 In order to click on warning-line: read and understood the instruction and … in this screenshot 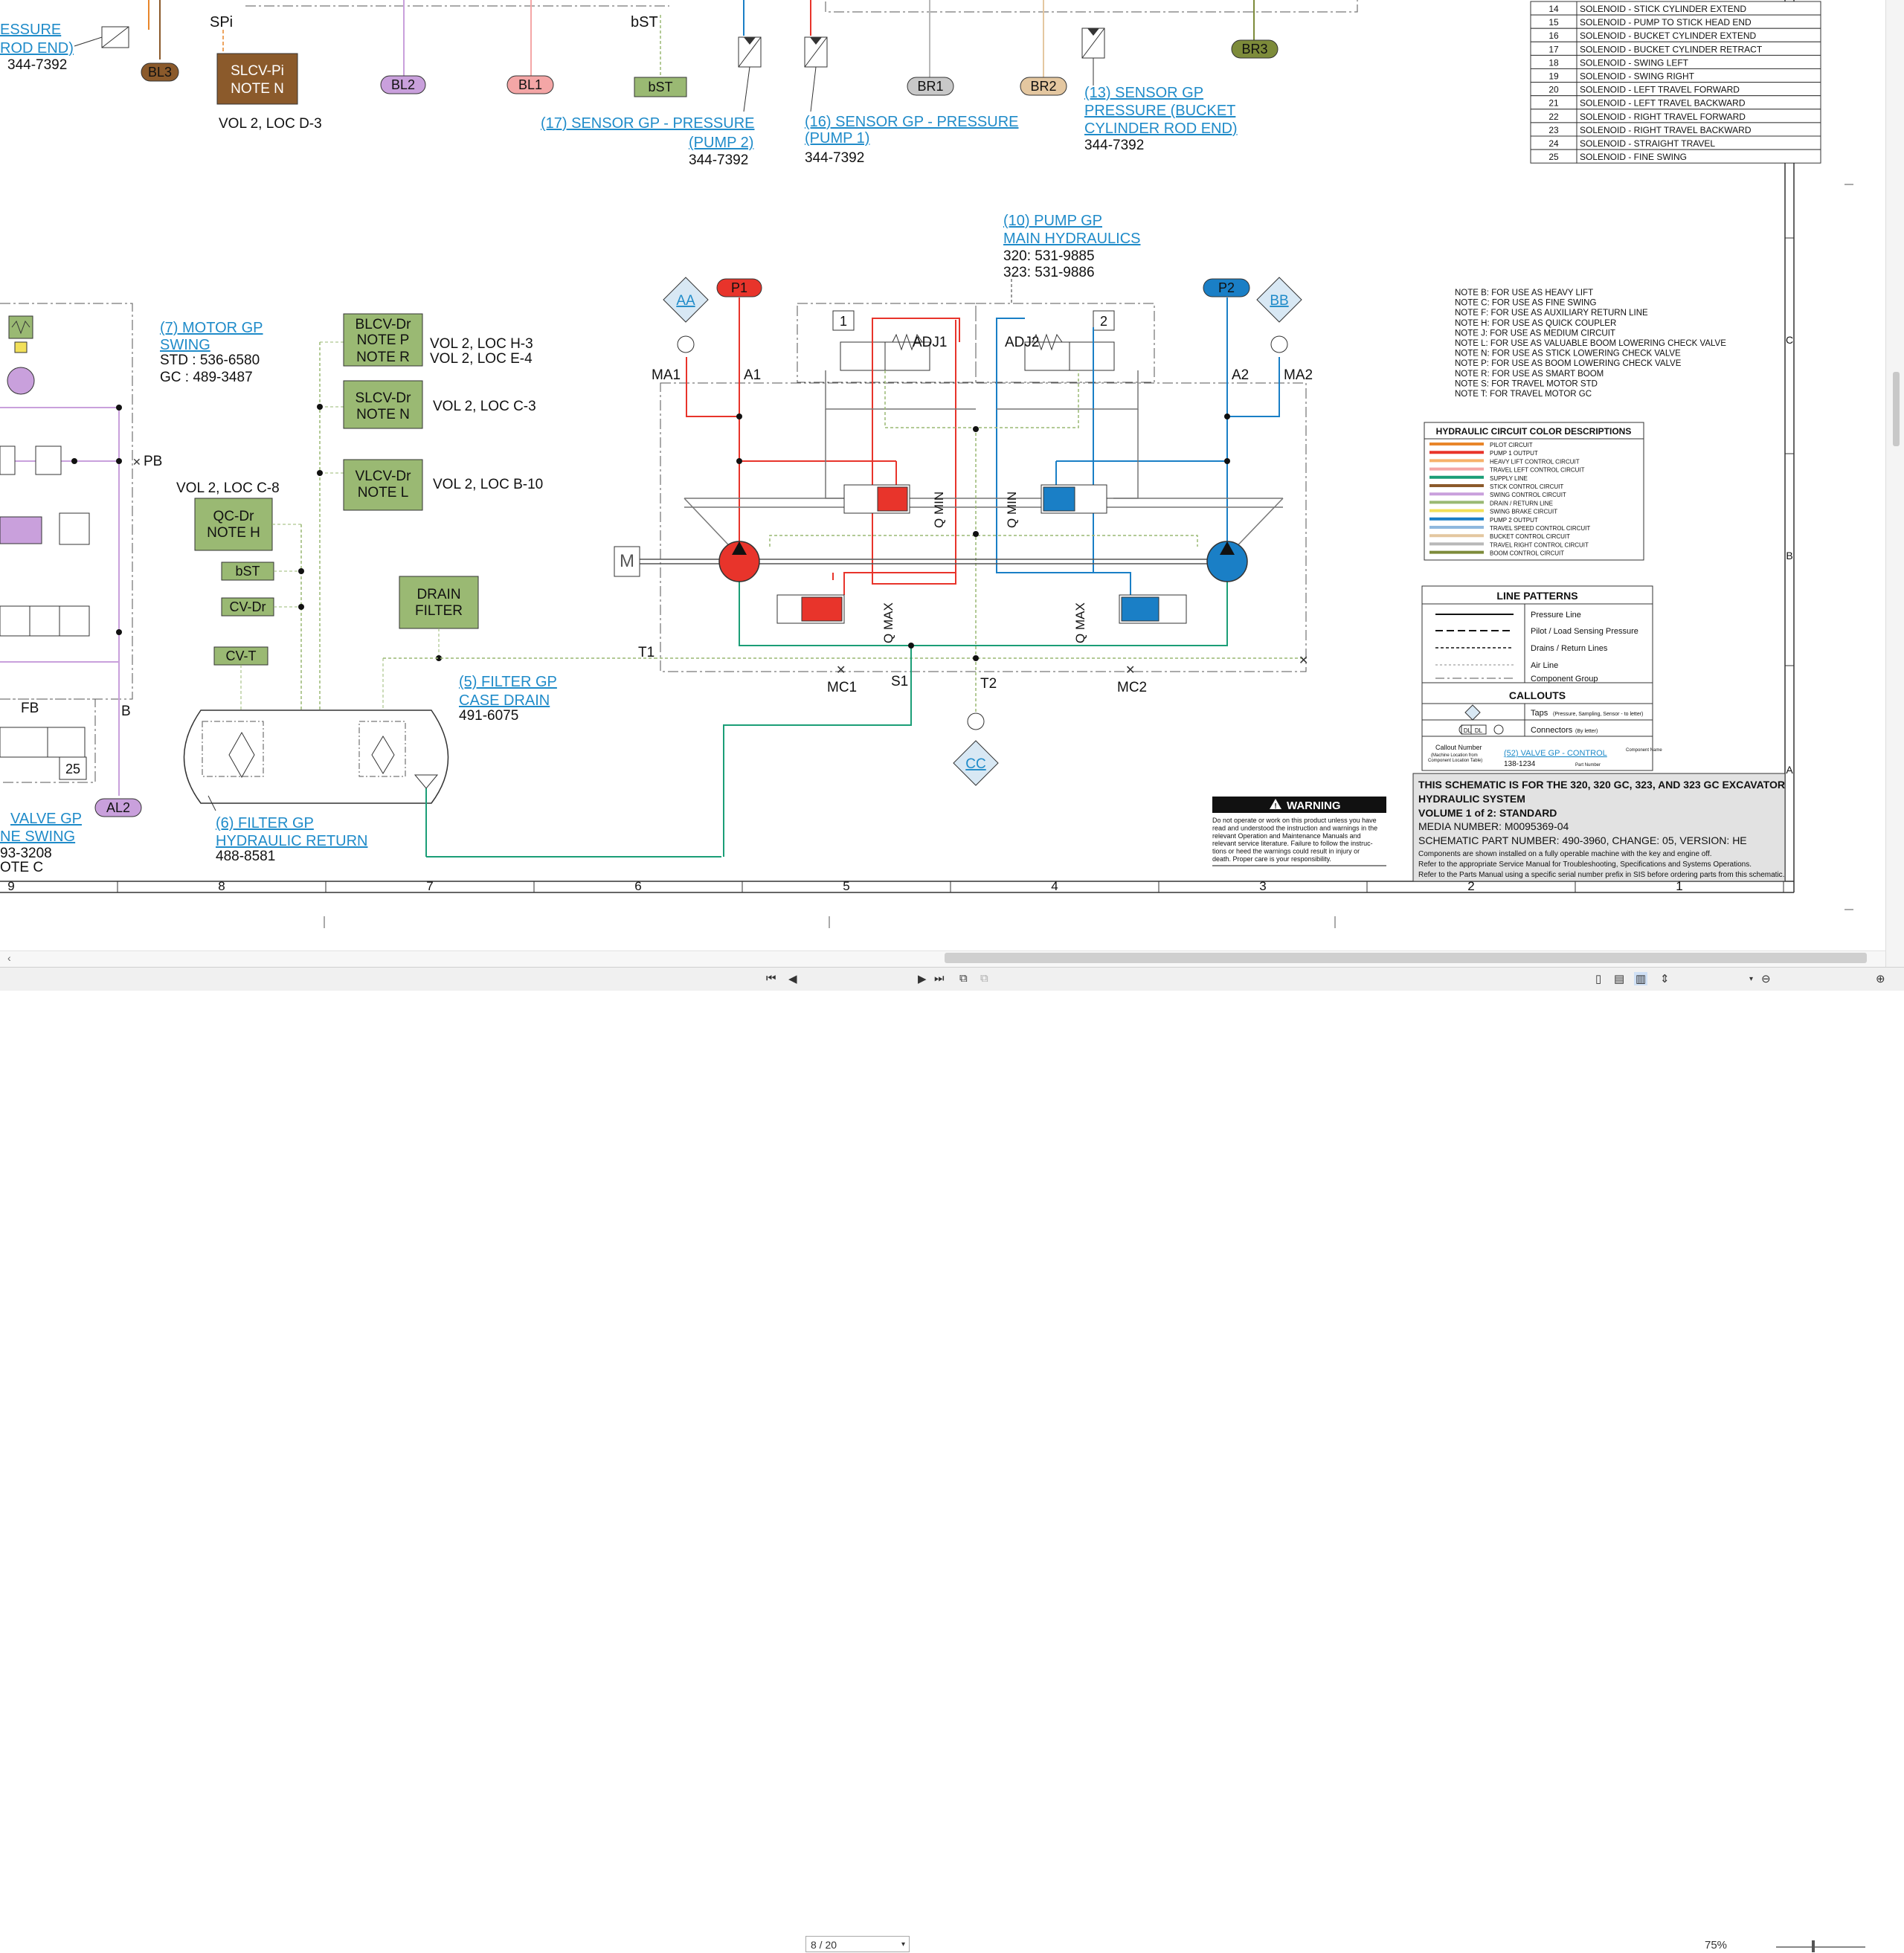, I will do `click(1295, 827)`.